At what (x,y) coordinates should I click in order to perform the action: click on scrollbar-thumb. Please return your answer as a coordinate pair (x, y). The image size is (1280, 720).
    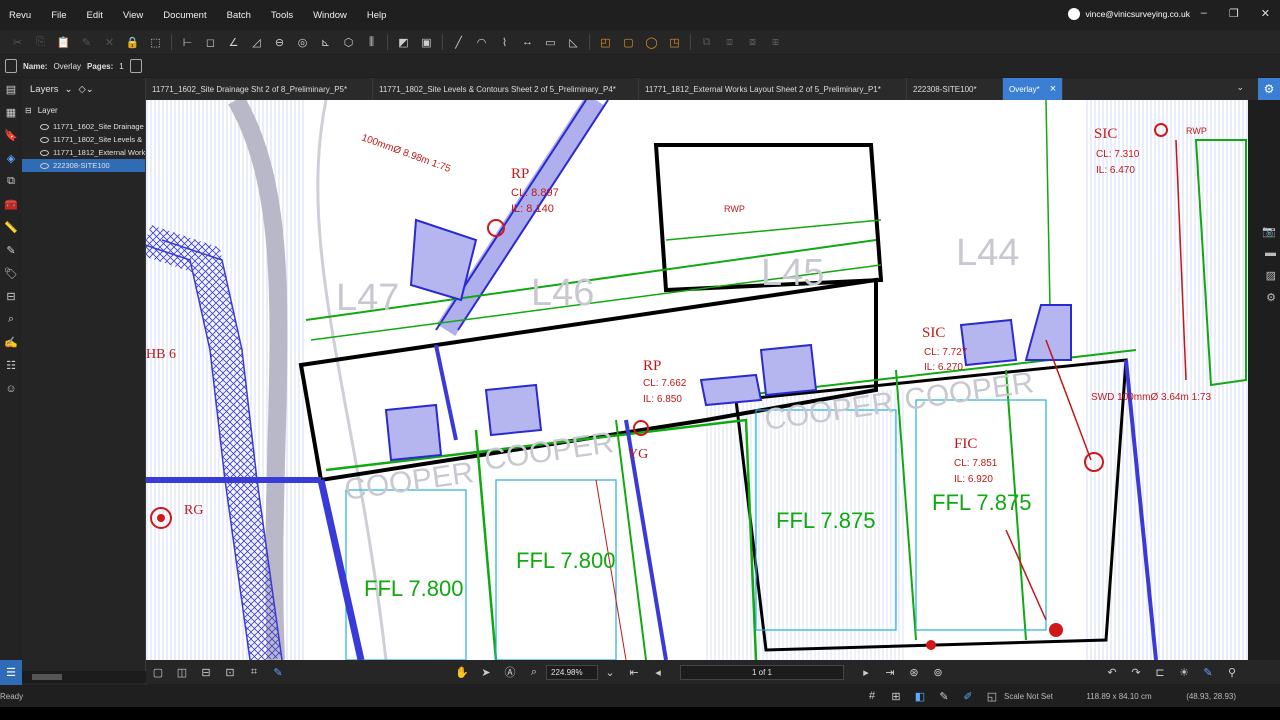
    Looking at the image, I should click on (47, 677).